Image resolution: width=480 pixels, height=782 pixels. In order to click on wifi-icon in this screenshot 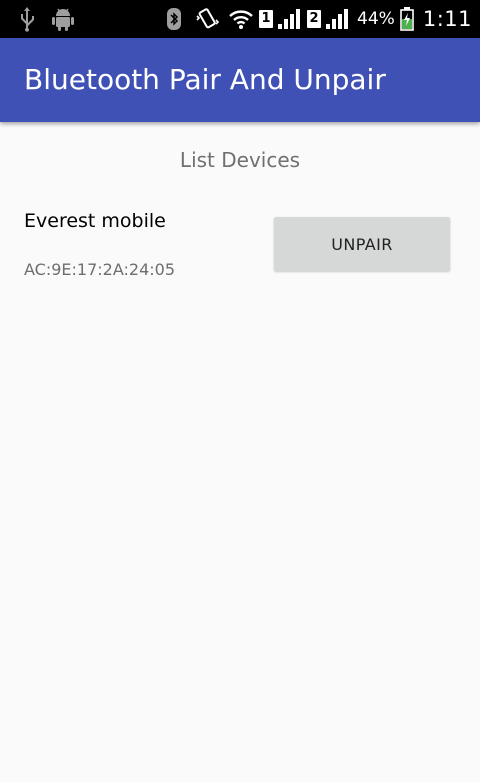, I will do `click(241, 19)`.